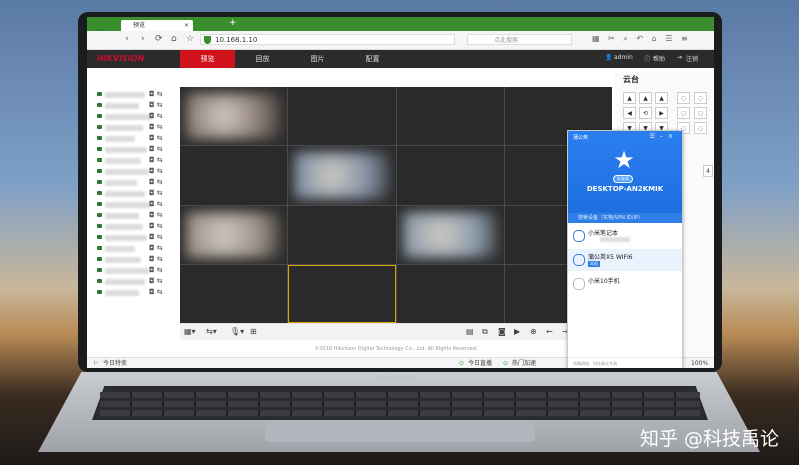  I want to click on ptz-iris-out-button: ◌, so click(700, 128).